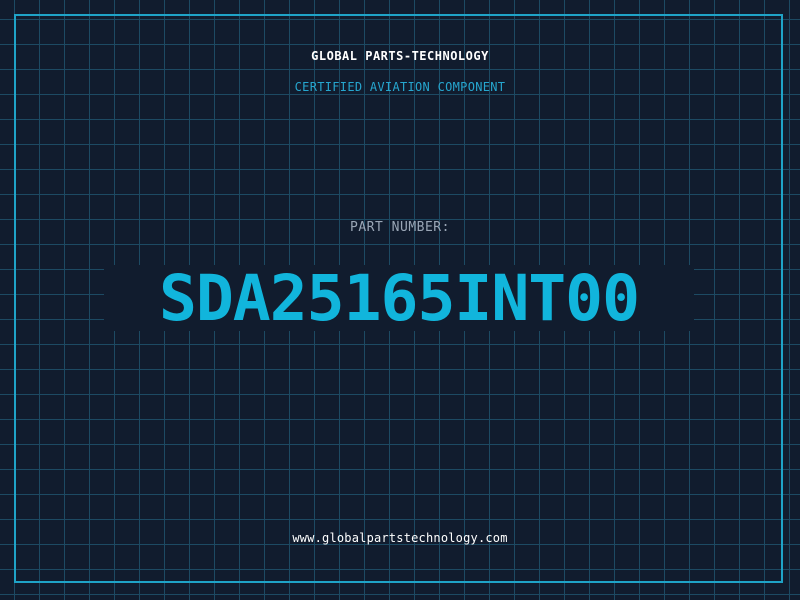  Describe the element at coordinates (400, 87) in the screenshot. I see `certification-subtitle: CERTIFIED AVIATION COMPONENT` at that location.